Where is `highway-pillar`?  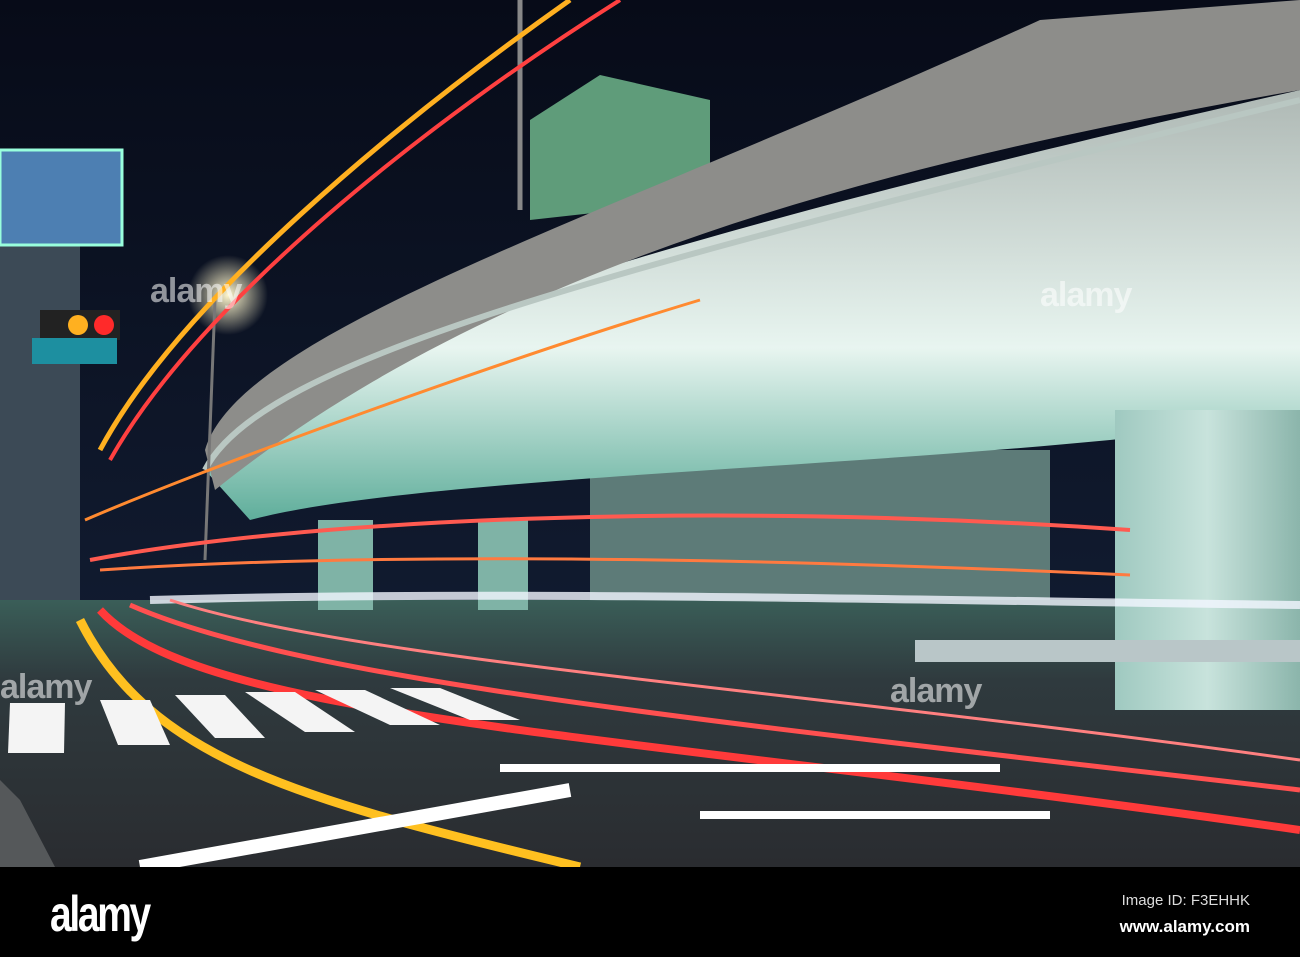
highway-pillar is located at coordinates (1207, 560).